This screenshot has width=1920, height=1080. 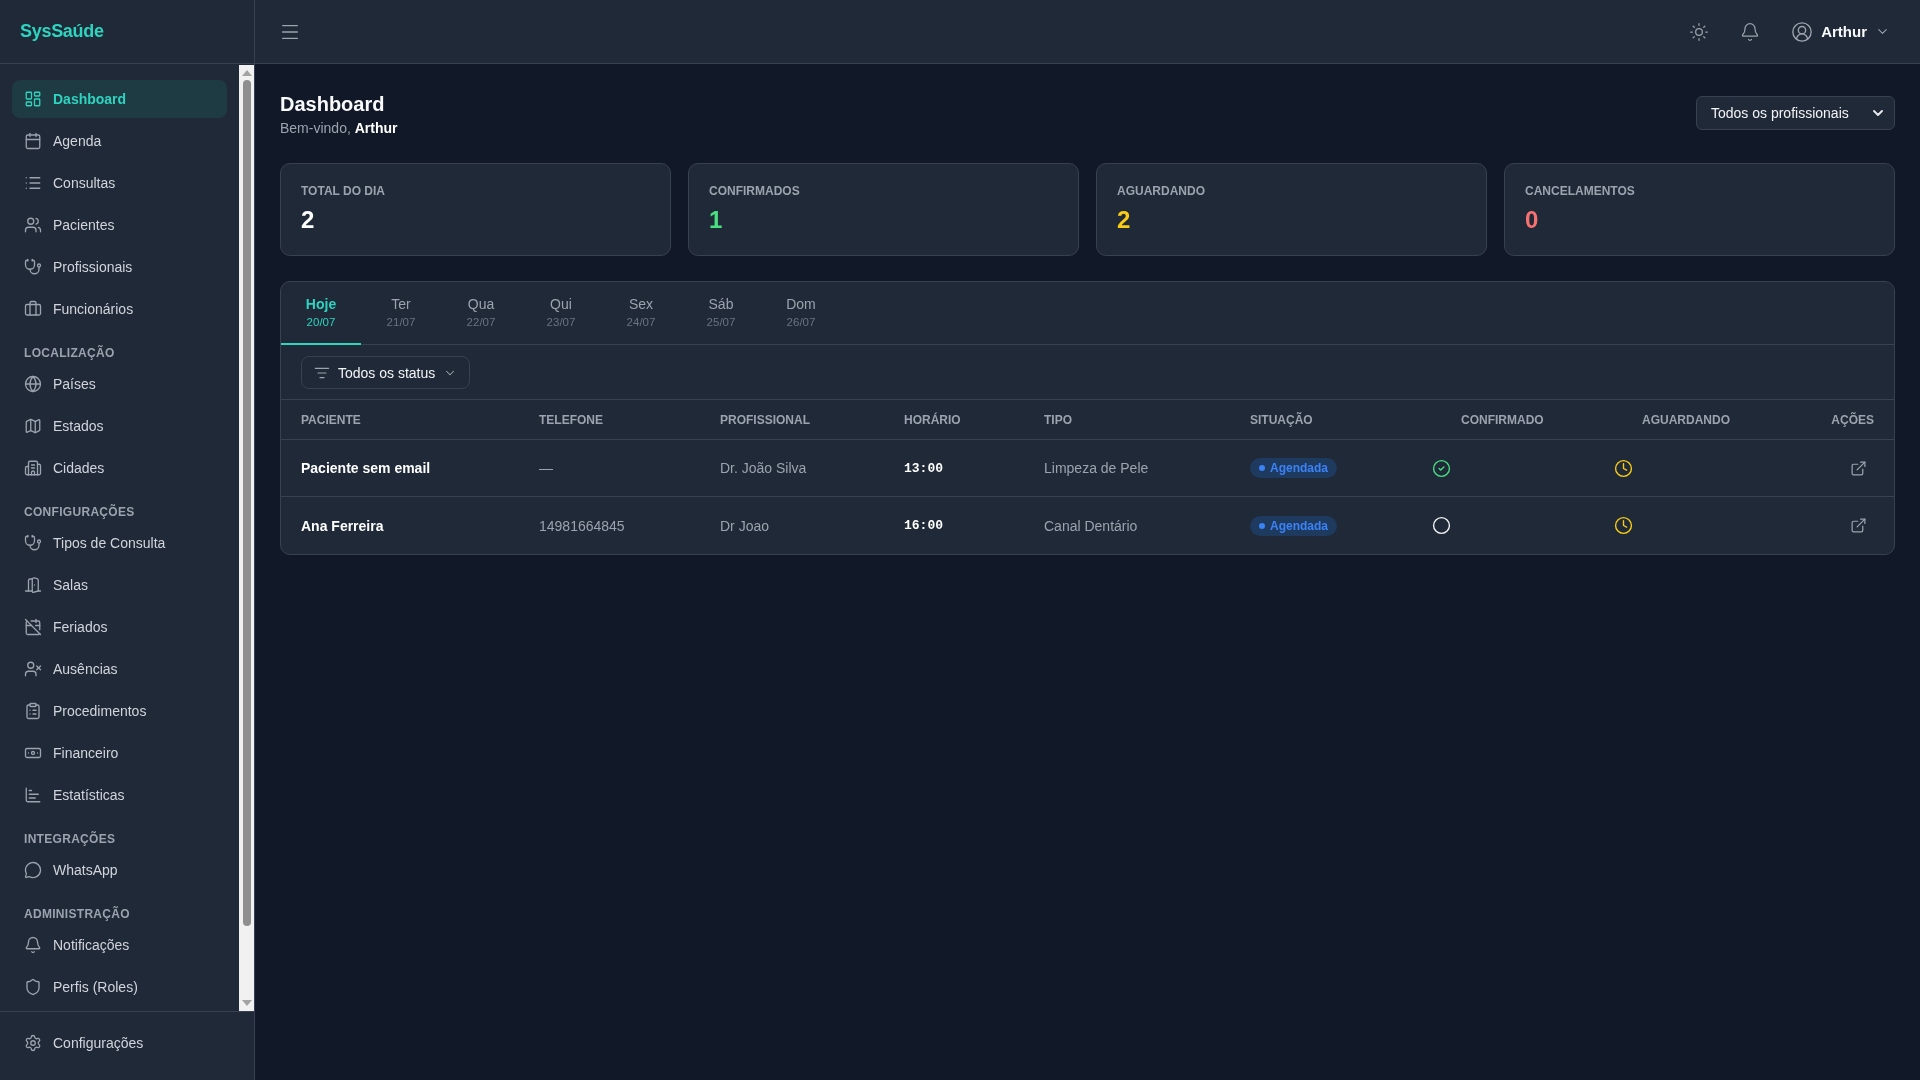 What do you see at coordinates (1097, 468) in the screenshot?
I see `table-cell-text: Limpeza de Pele` at bounding box center [1097, 468].